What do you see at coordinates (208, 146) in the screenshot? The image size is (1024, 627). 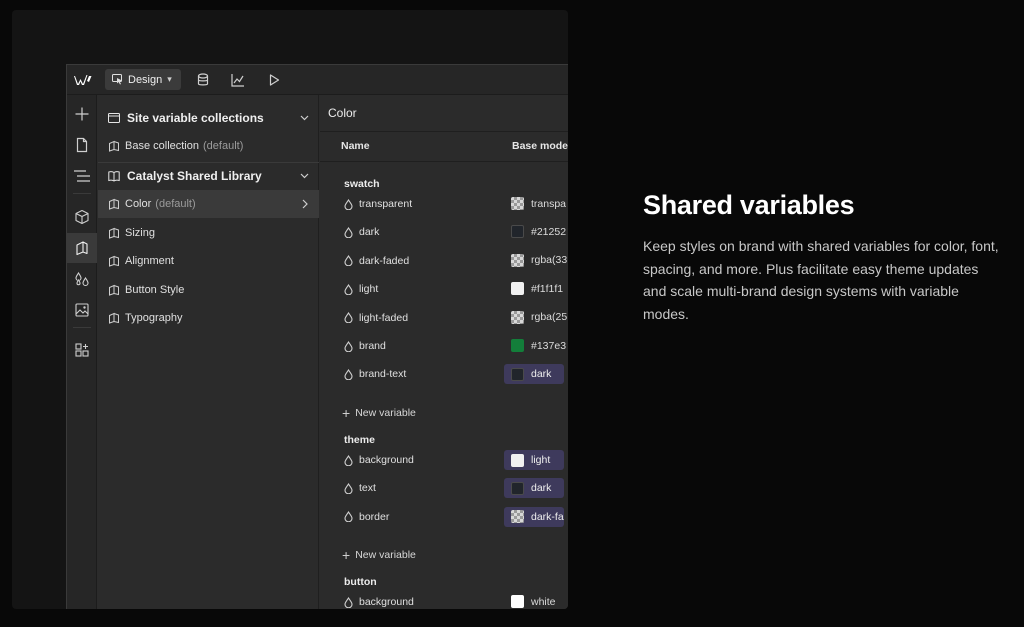 I see `collection-item-base: Base collection (default)` at bounding box center [208, 146].